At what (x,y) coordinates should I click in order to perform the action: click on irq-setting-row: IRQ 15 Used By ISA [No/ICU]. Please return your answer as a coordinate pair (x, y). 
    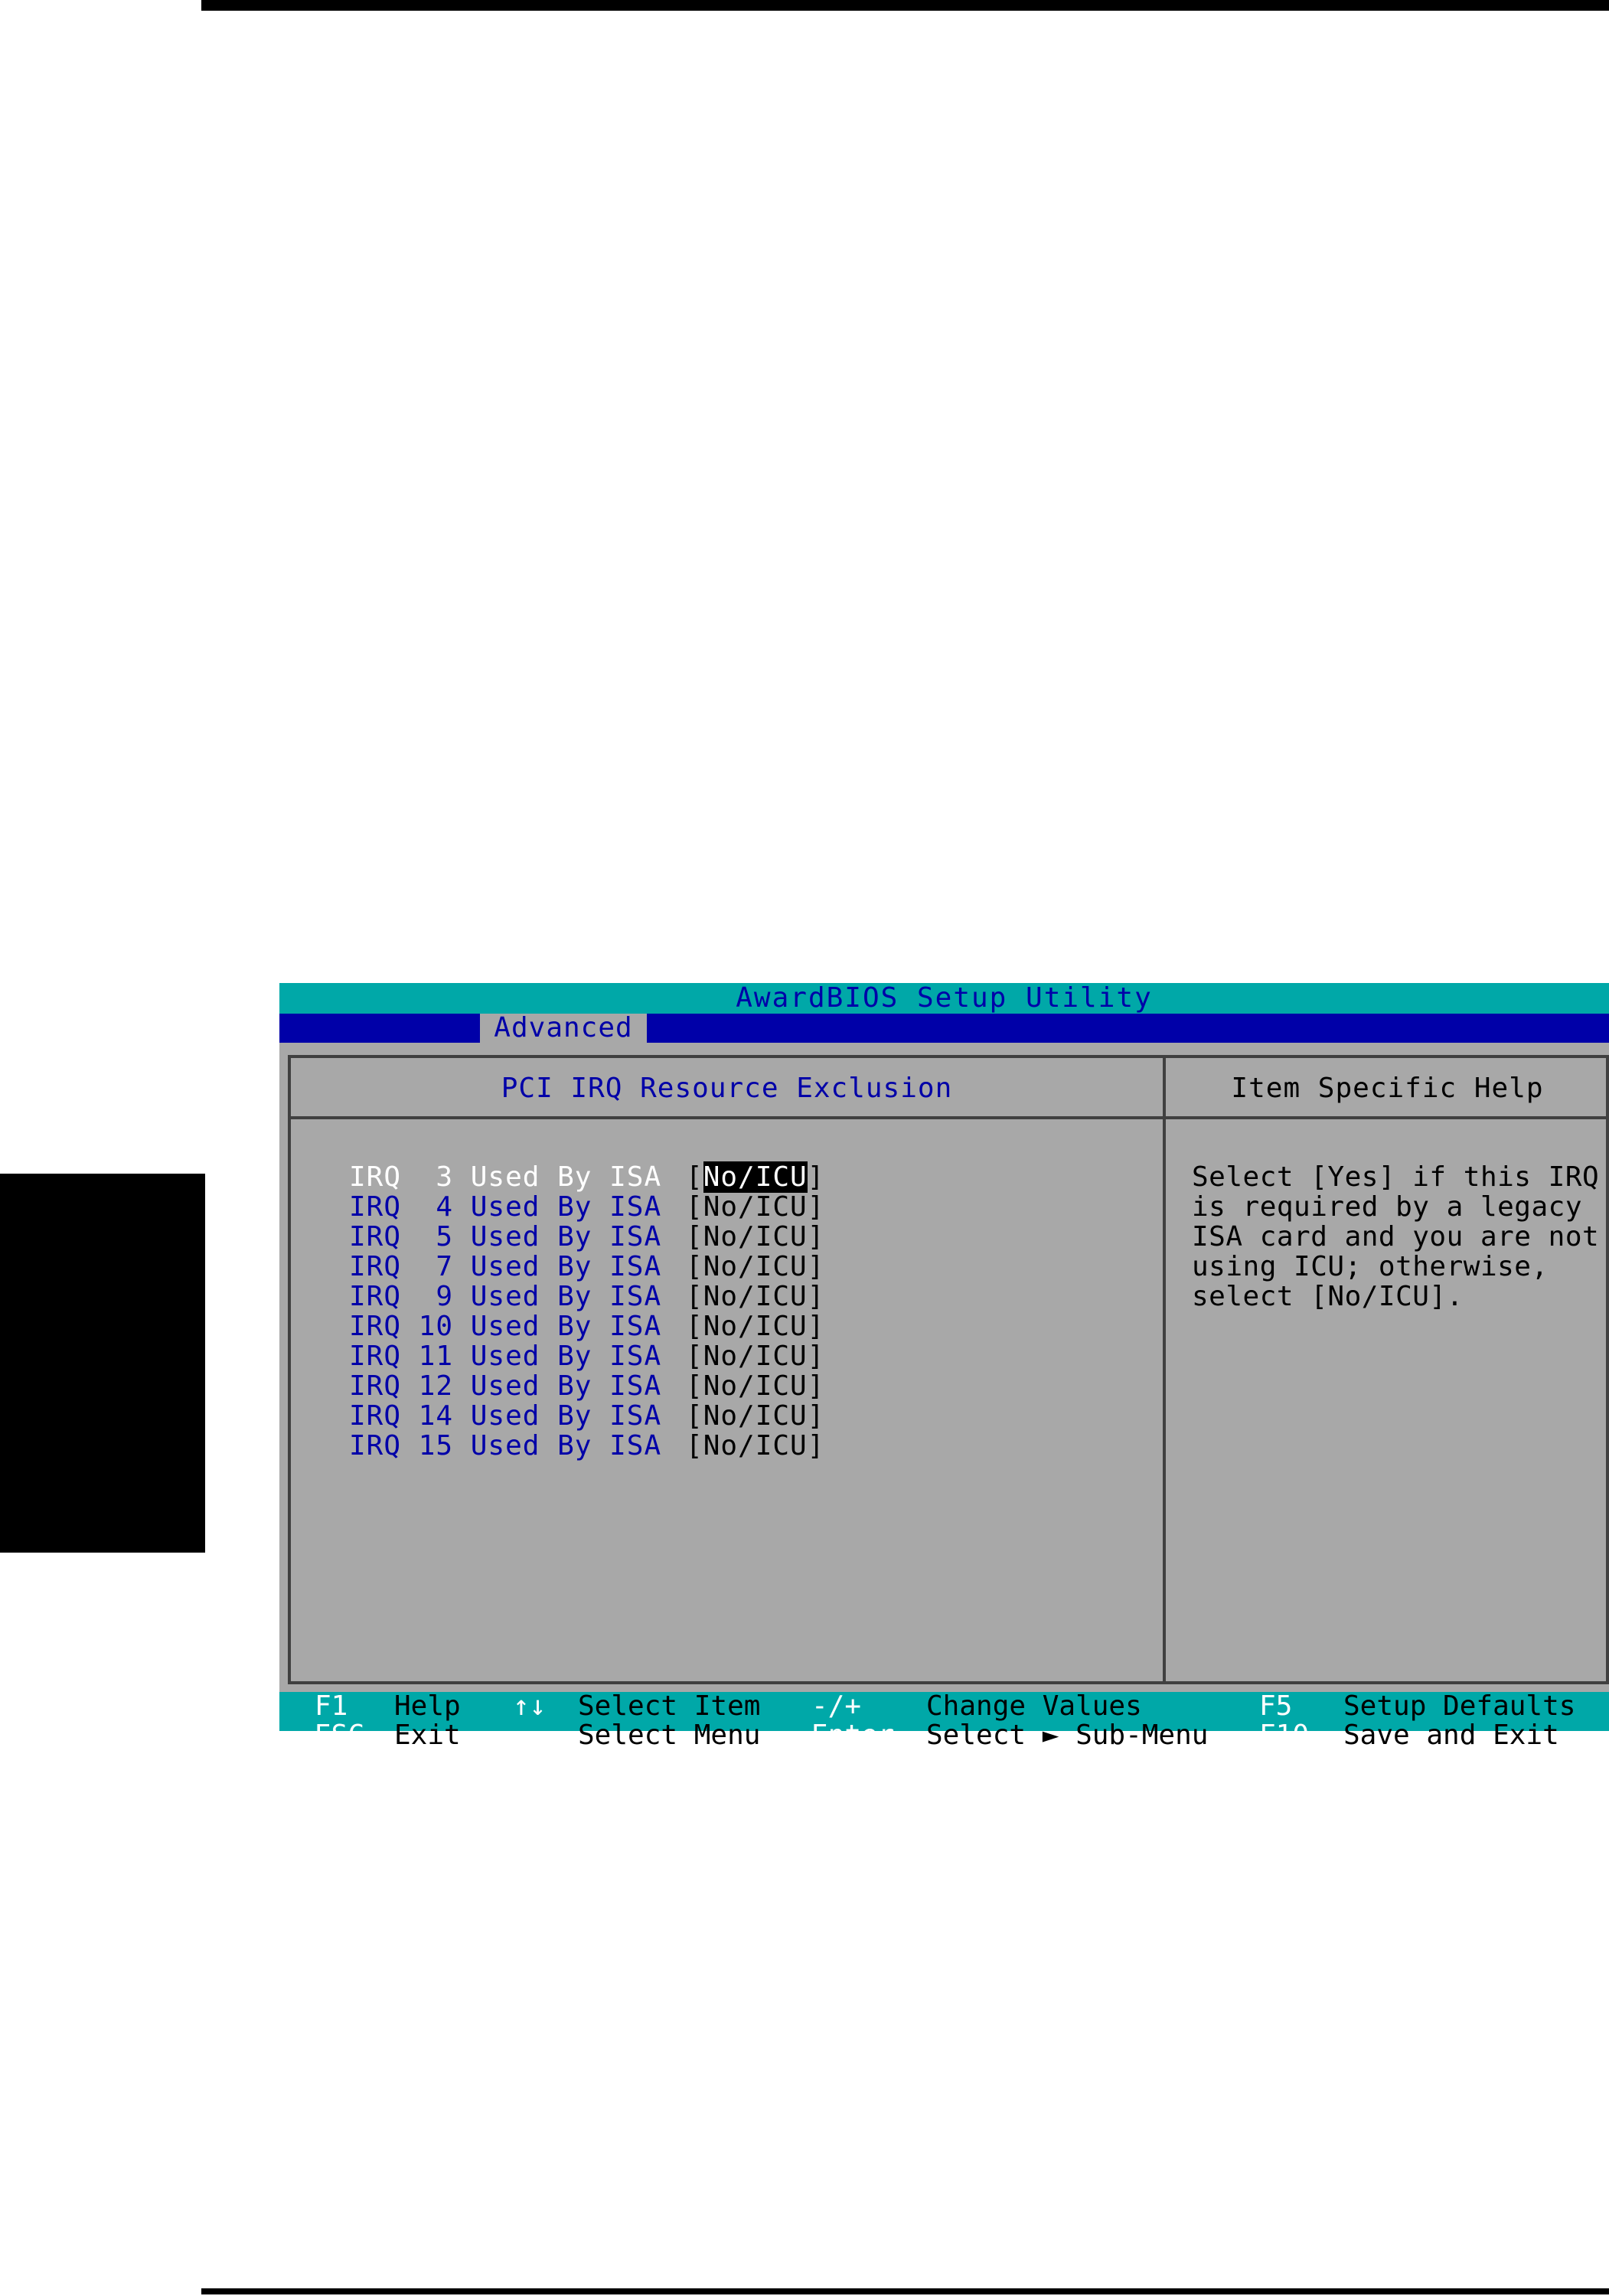
    Looking at the image, I should click on (586, 1446).